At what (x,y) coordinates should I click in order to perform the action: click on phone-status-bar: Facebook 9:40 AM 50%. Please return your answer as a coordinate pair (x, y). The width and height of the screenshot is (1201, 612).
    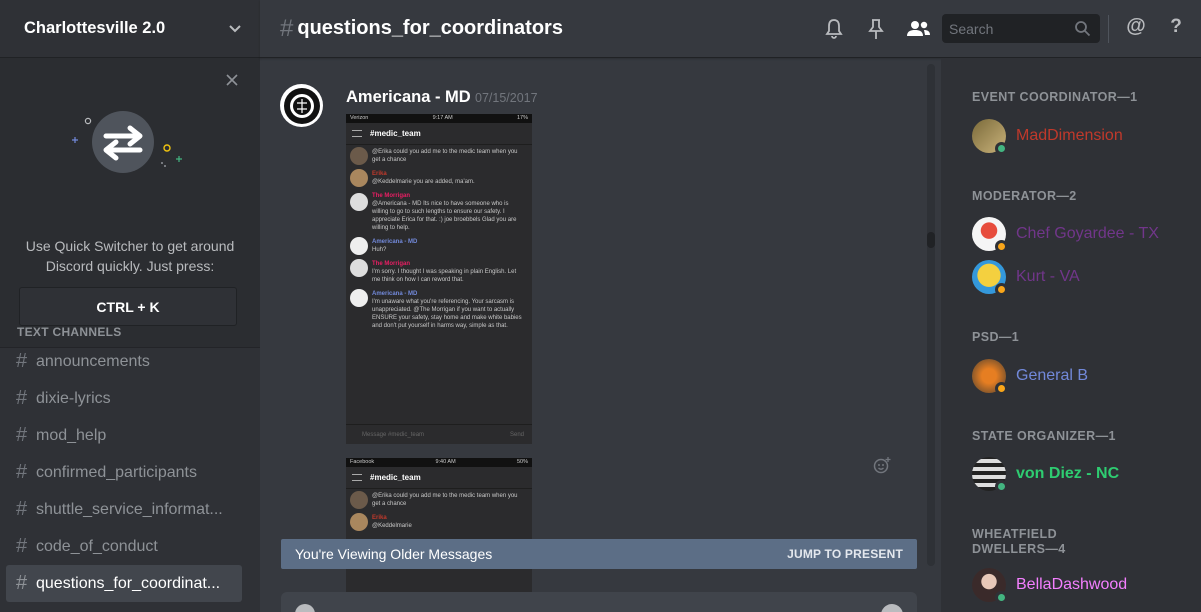
    Looking at the image, I should click on (439, 462).